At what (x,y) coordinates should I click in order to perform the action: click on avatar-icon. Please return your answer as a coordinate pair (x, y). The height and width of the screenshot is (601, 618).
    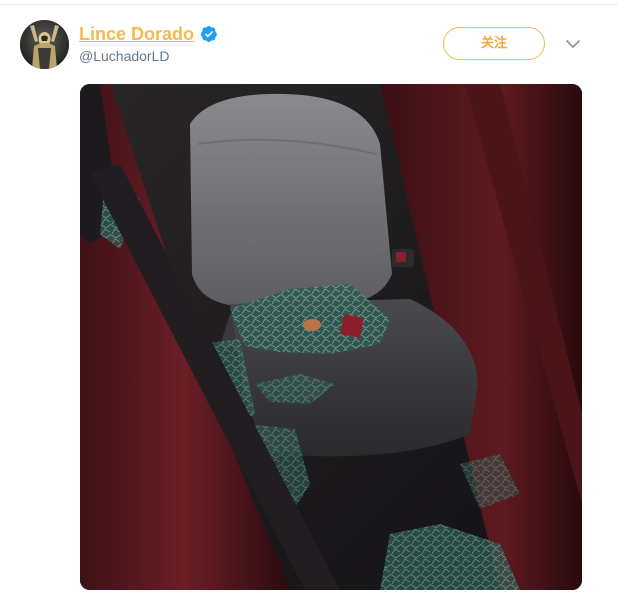
    Looking at the image, I should click on (44, 44).